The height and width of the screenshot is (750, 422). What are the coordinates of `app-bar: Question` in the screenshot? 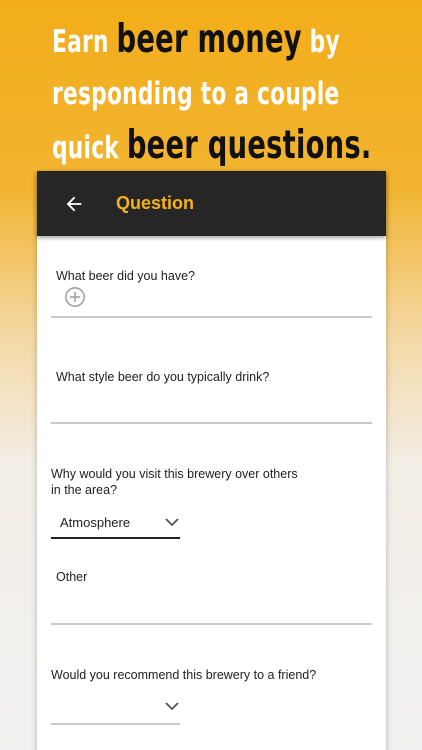 It's located at (211, 203).